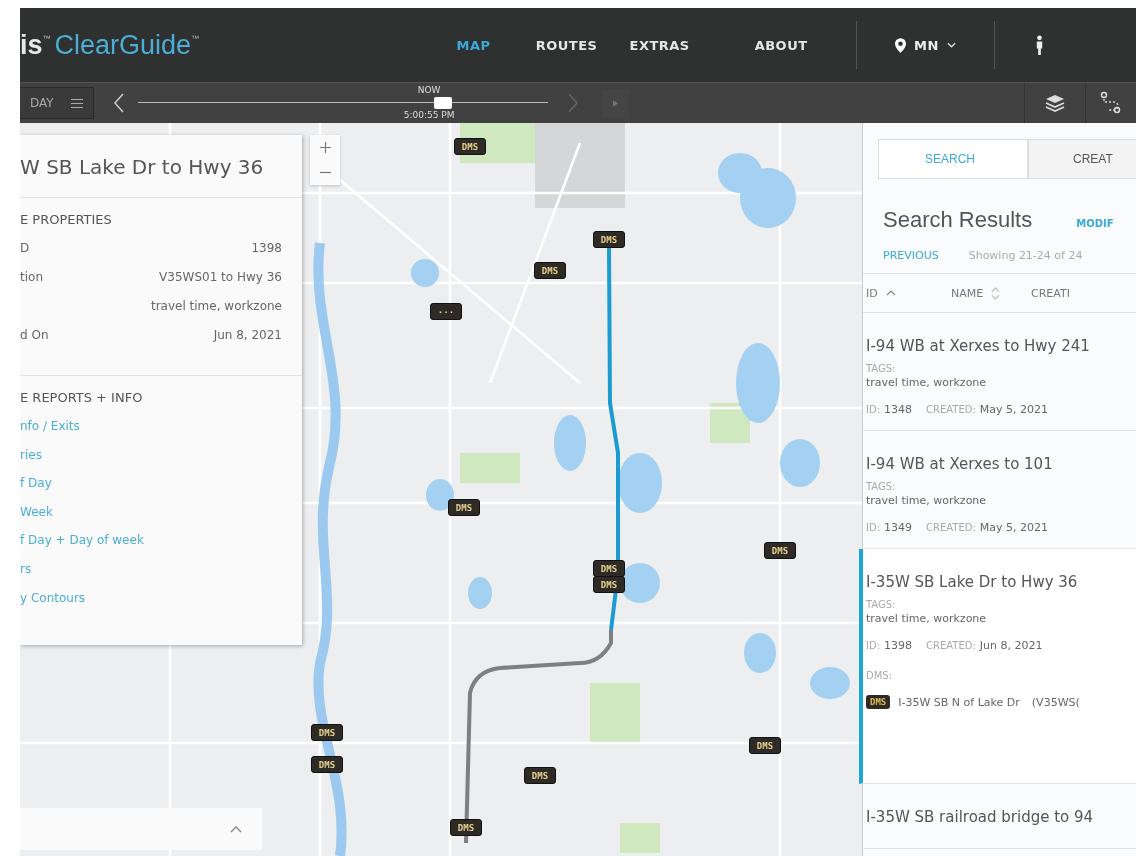 The height and width of the screenshot is (856, 1136). I want to click on created-value: Jun 8, 2021, so click(1011, 645).